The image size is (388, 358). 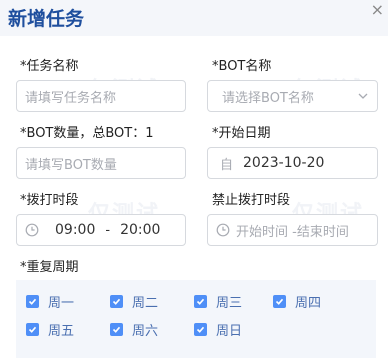 What do you see at coordinates (61, 303) in the screenshot?
I see `checkbox-label: 周一` at bounding box center [61, 303].